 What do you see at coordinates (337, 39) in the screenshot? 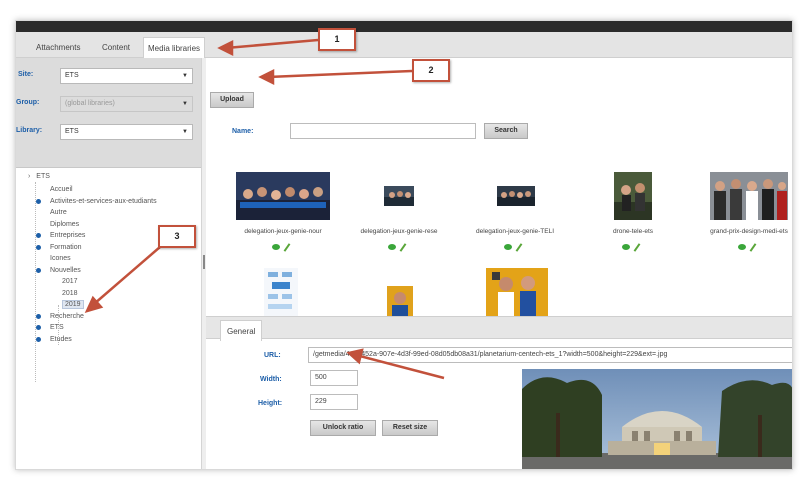
I see `callout-1: 1` at bounding box center [337, 39].